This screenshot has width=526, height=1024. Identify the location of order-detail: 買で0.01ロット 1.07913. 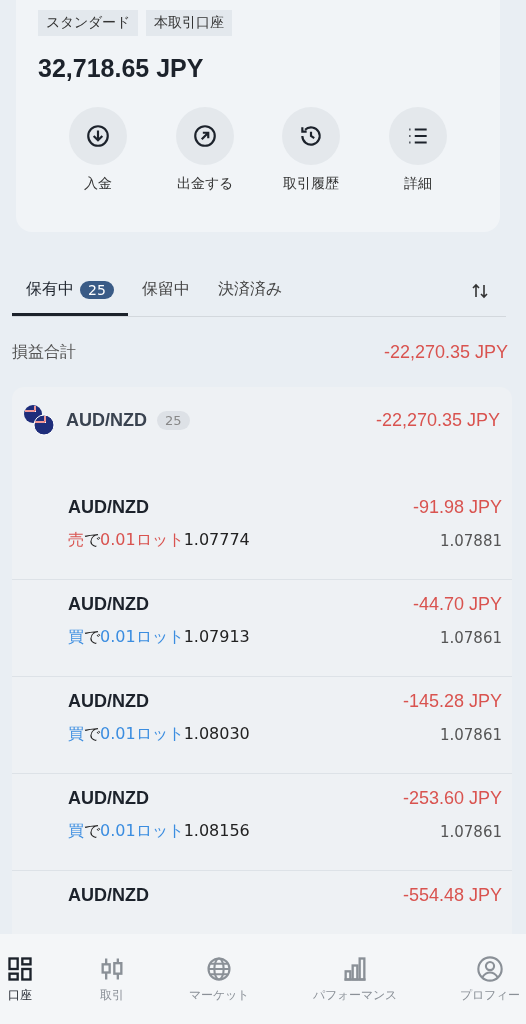
(159, 637).